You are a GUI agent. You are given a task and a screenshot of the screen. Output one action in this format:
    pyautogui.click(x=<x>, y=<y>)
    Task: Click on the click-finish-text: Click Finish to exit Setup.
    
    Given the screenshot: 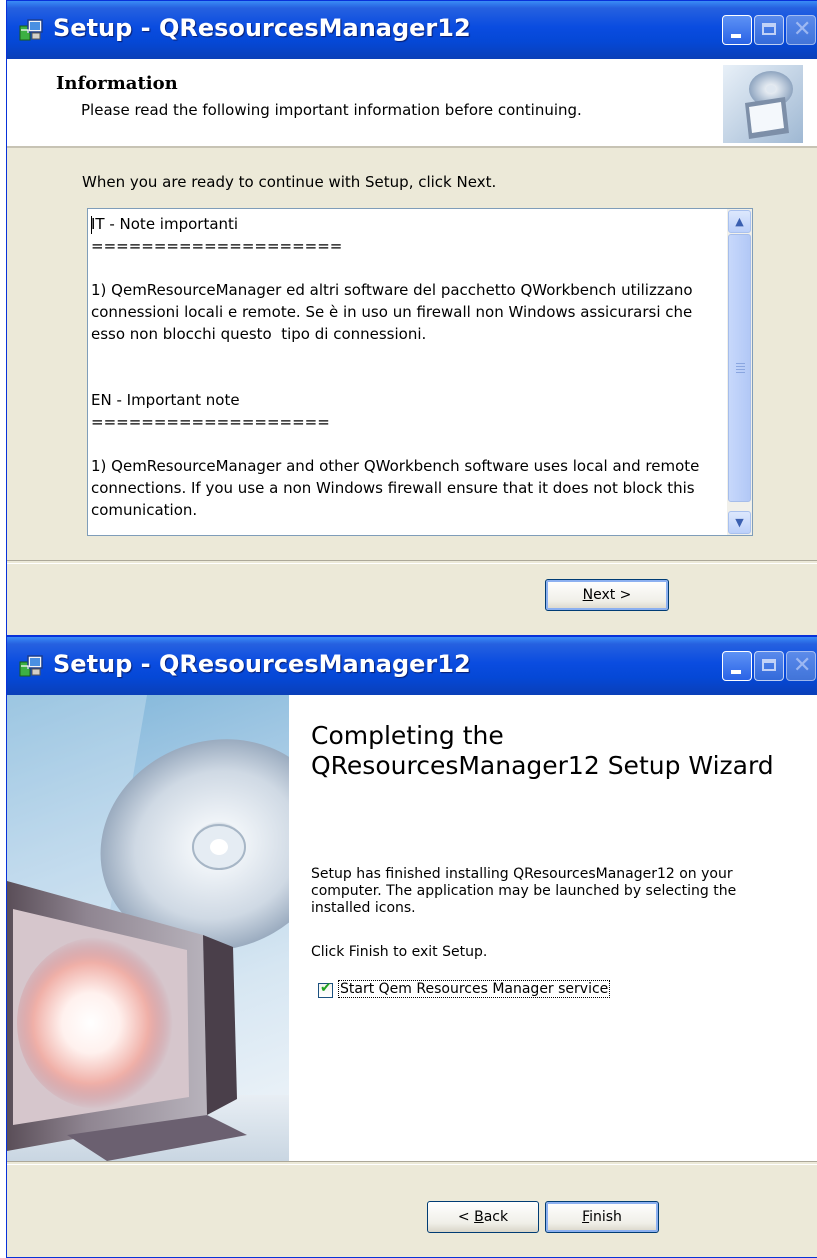 What is the action you would take?
    pyautogui.click(x=399, y=952)
    